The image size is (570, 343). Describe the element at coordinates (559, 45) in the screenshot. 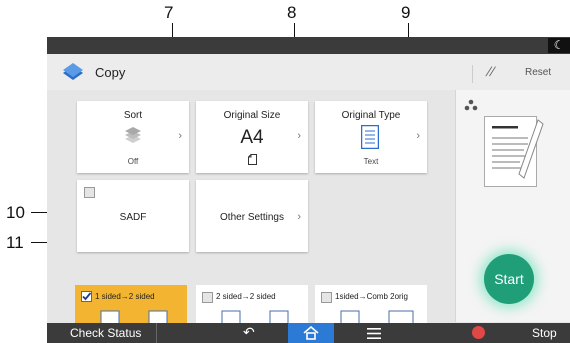

I see `energy-saver-icon: ☾` at that location.